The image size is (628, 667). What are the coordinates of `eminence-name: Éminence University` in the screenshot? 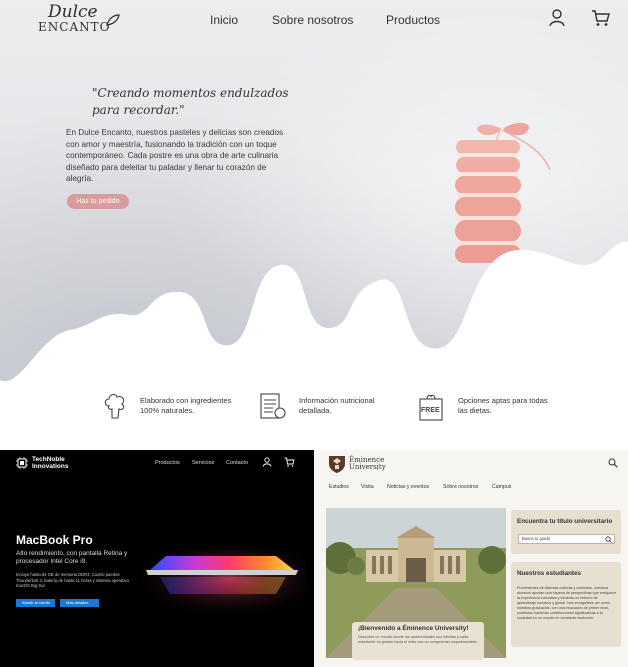 It's located at (367, 464).